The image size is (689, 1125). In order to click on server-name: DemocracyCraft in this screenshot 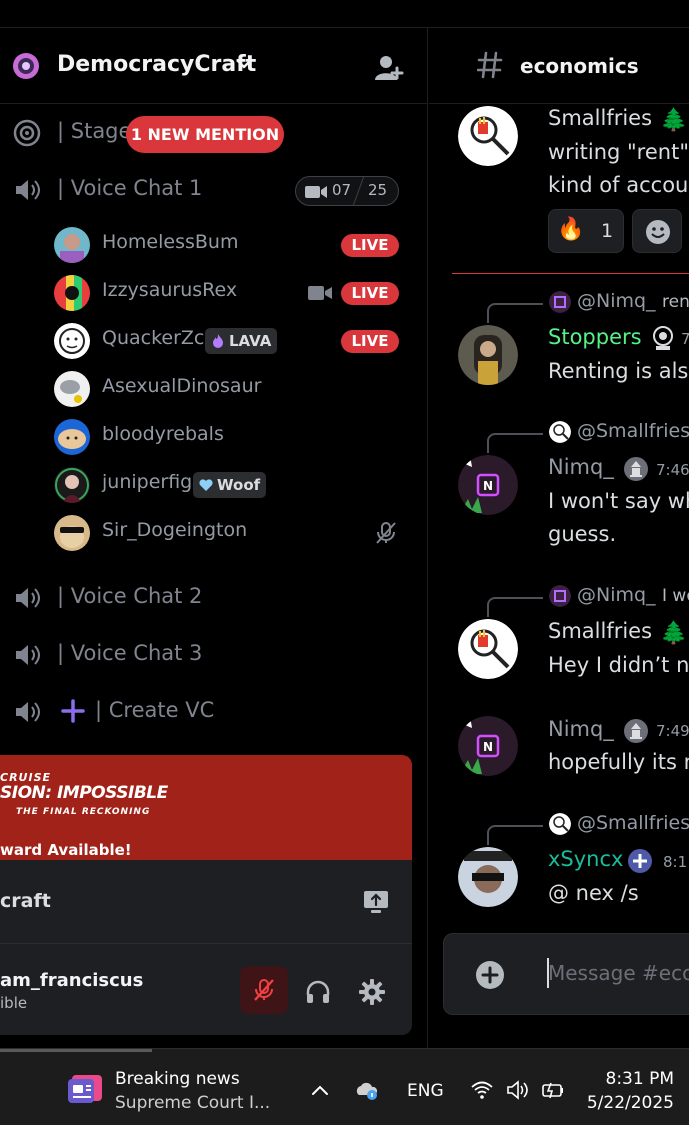, I will do `click(156, 64)`.